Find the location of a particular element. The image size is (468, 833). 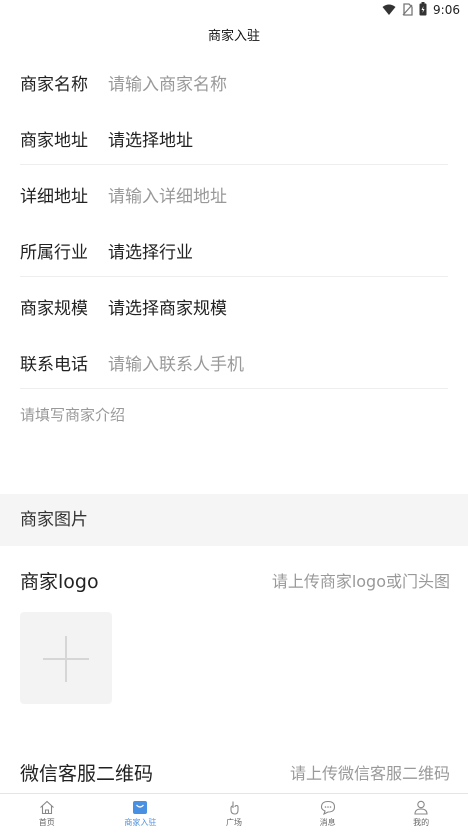

tab-square: 广场 is located at coordinates (234, 813).